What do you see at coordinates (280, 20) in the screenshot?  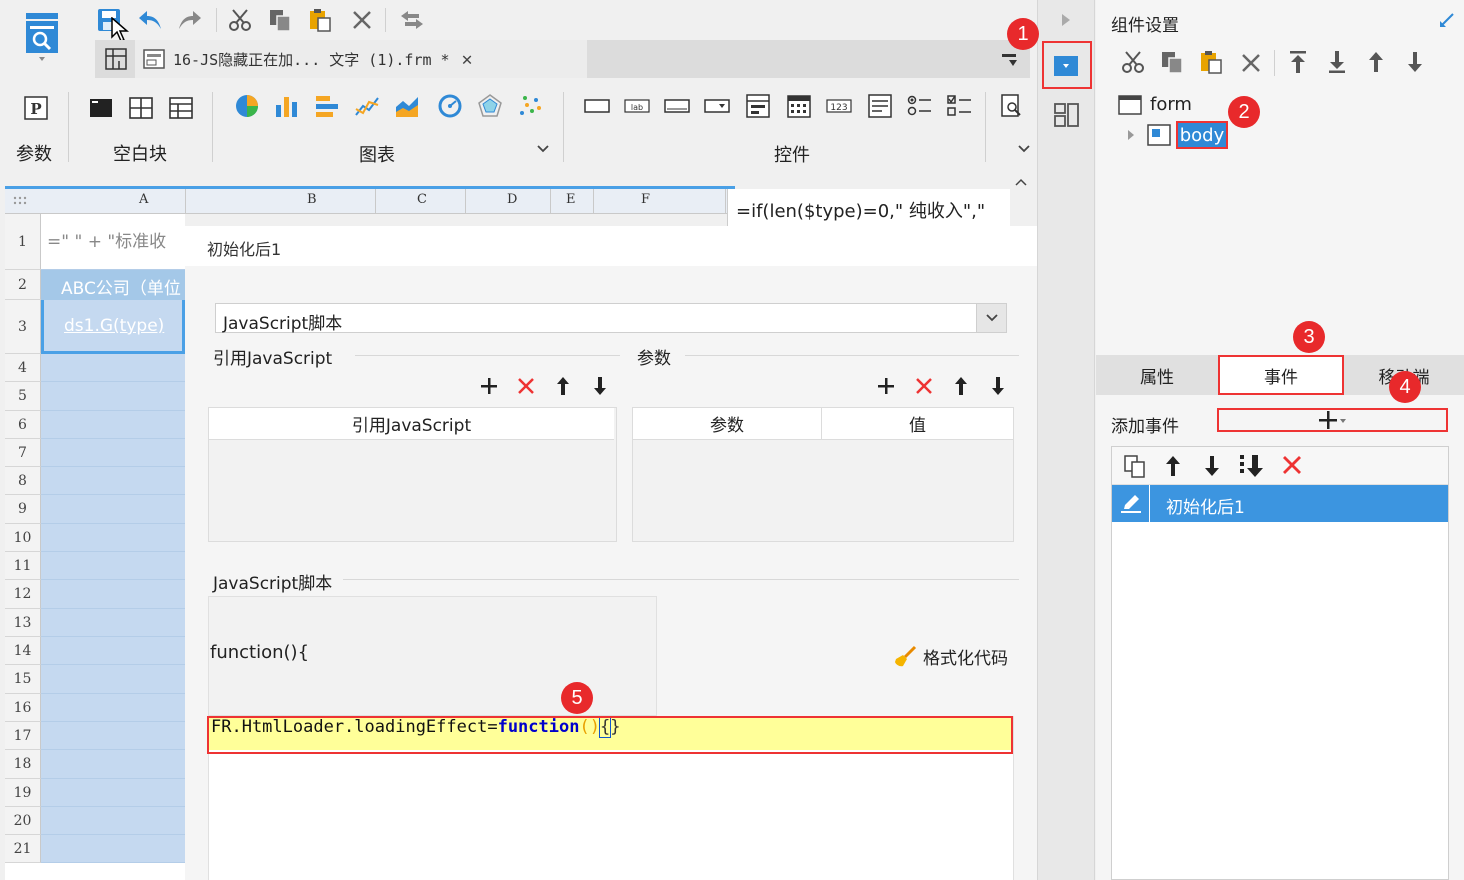 I see `copy-icon` at bounding box center [280, 20].